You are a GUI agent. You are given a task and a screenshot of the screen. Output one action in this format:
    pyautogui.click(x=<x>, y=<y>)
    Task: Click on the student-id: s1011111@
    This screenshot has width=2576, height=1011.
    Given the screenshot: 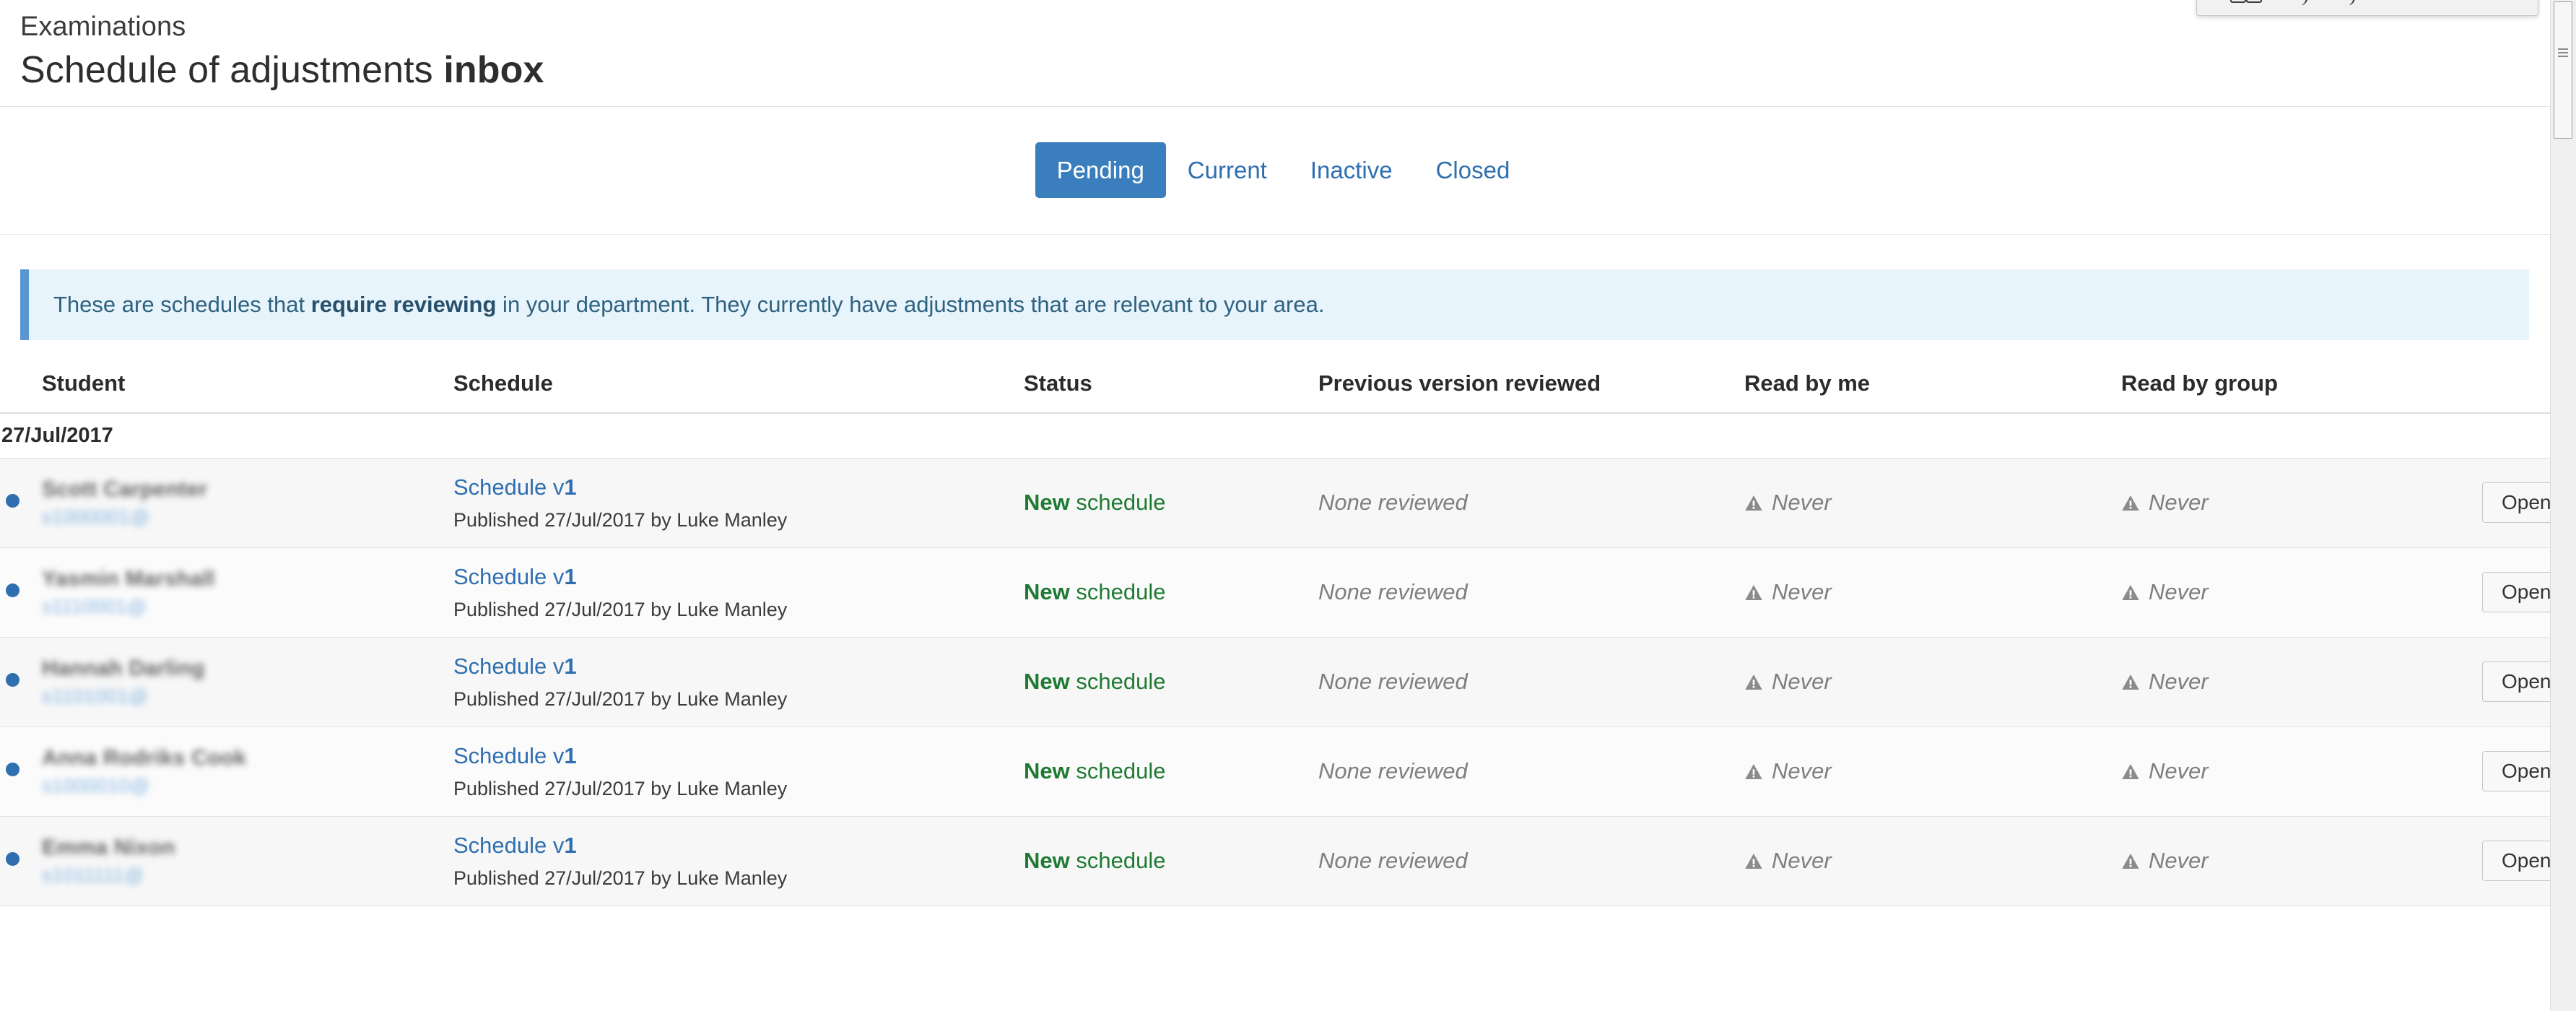 What is the action you would take?
    pyautogui.click(x=93, y=875)
    